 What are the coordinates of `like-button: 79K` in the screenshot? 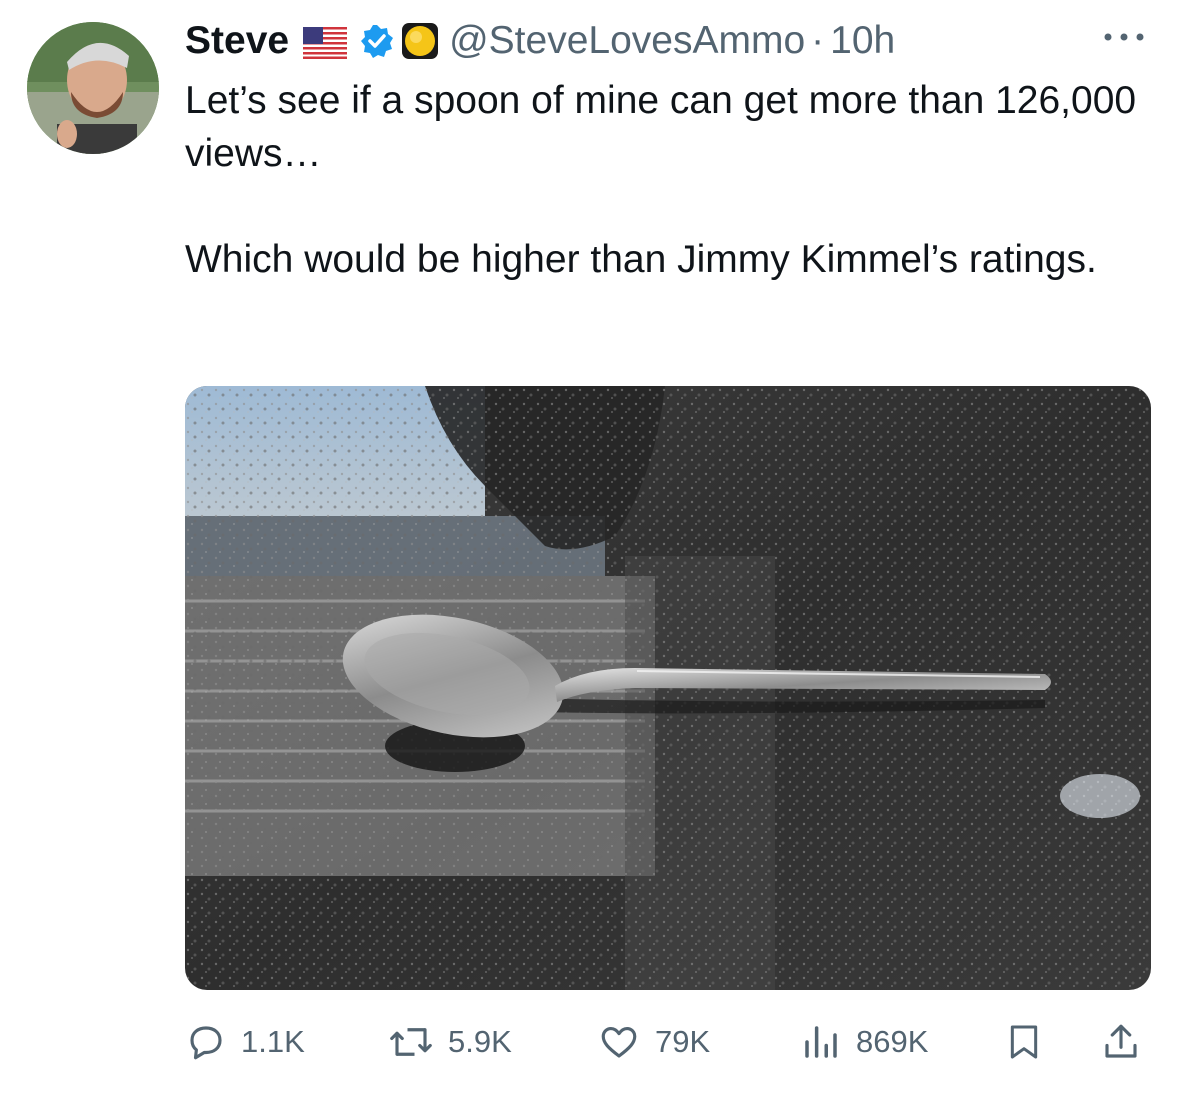 It's located at (653, 1042).